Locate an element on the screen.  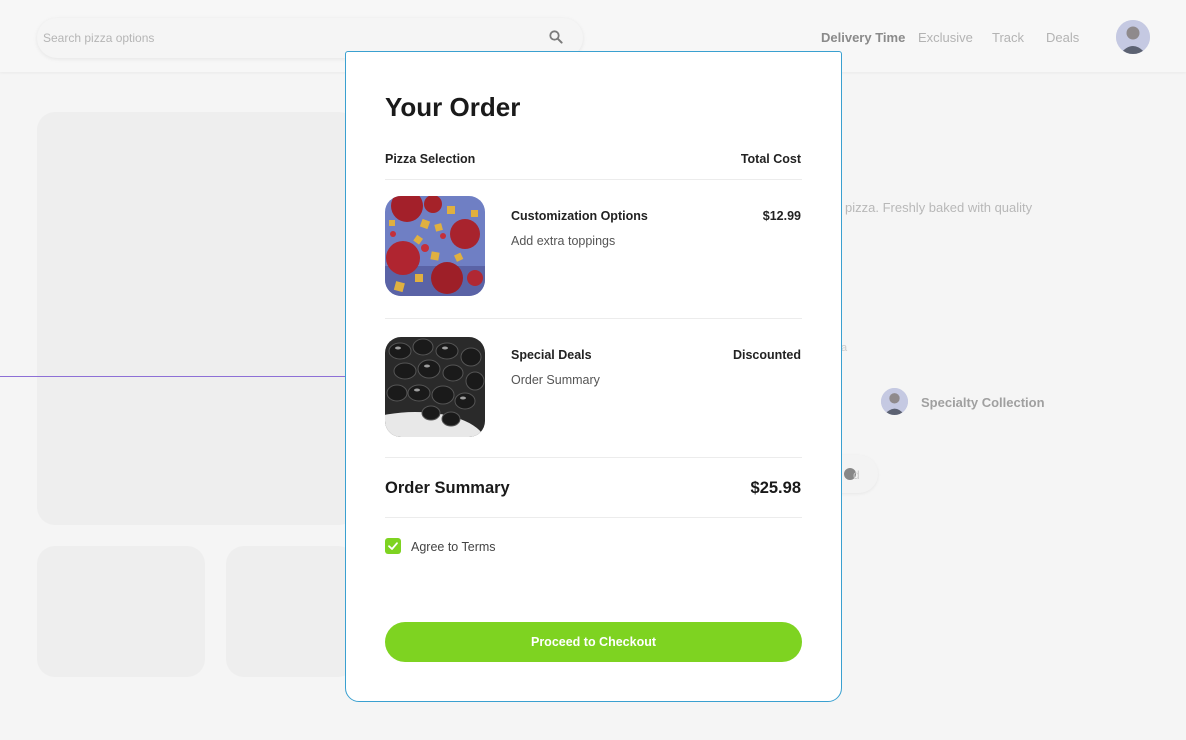
item-description: Order Summary is located at coordinates (555, 380).